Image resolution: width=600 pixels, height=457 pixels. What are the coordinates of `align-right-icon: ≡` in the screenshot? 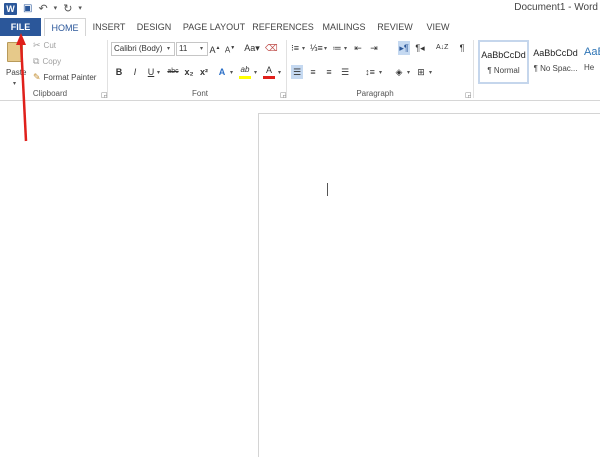 It's located at (329, 72).